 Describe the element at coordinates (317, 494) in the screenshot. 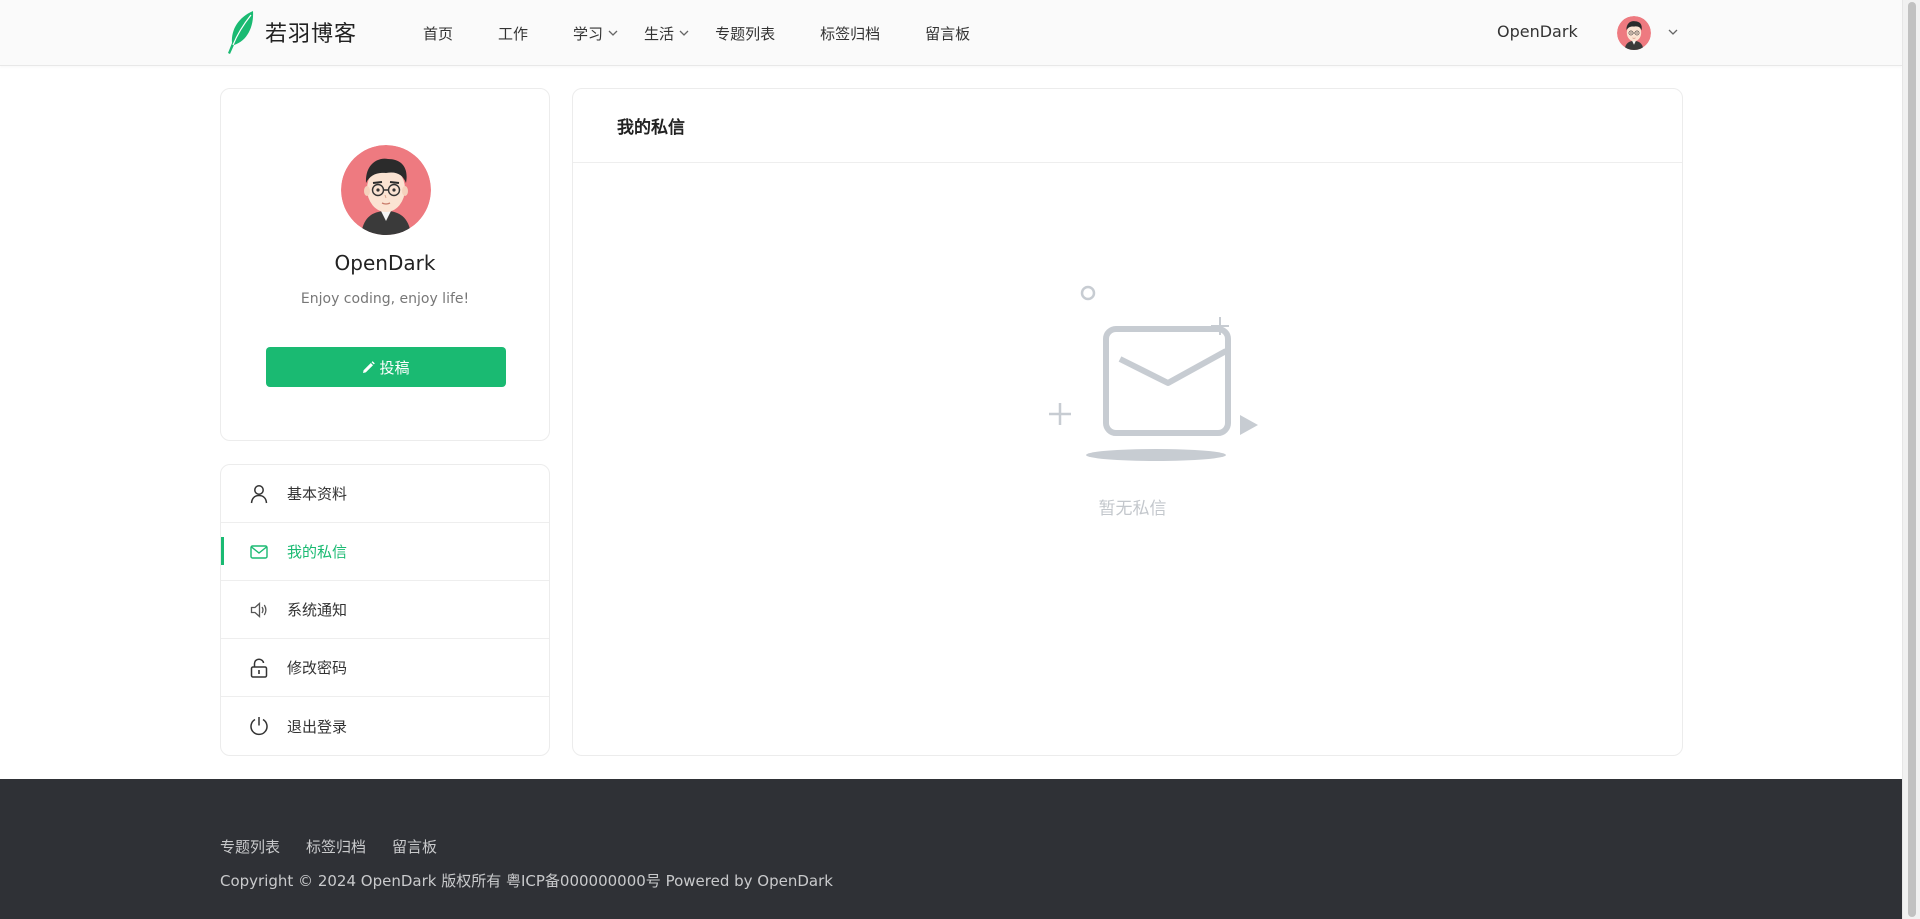

I see `menu-item-label: 基本资料` at that location.